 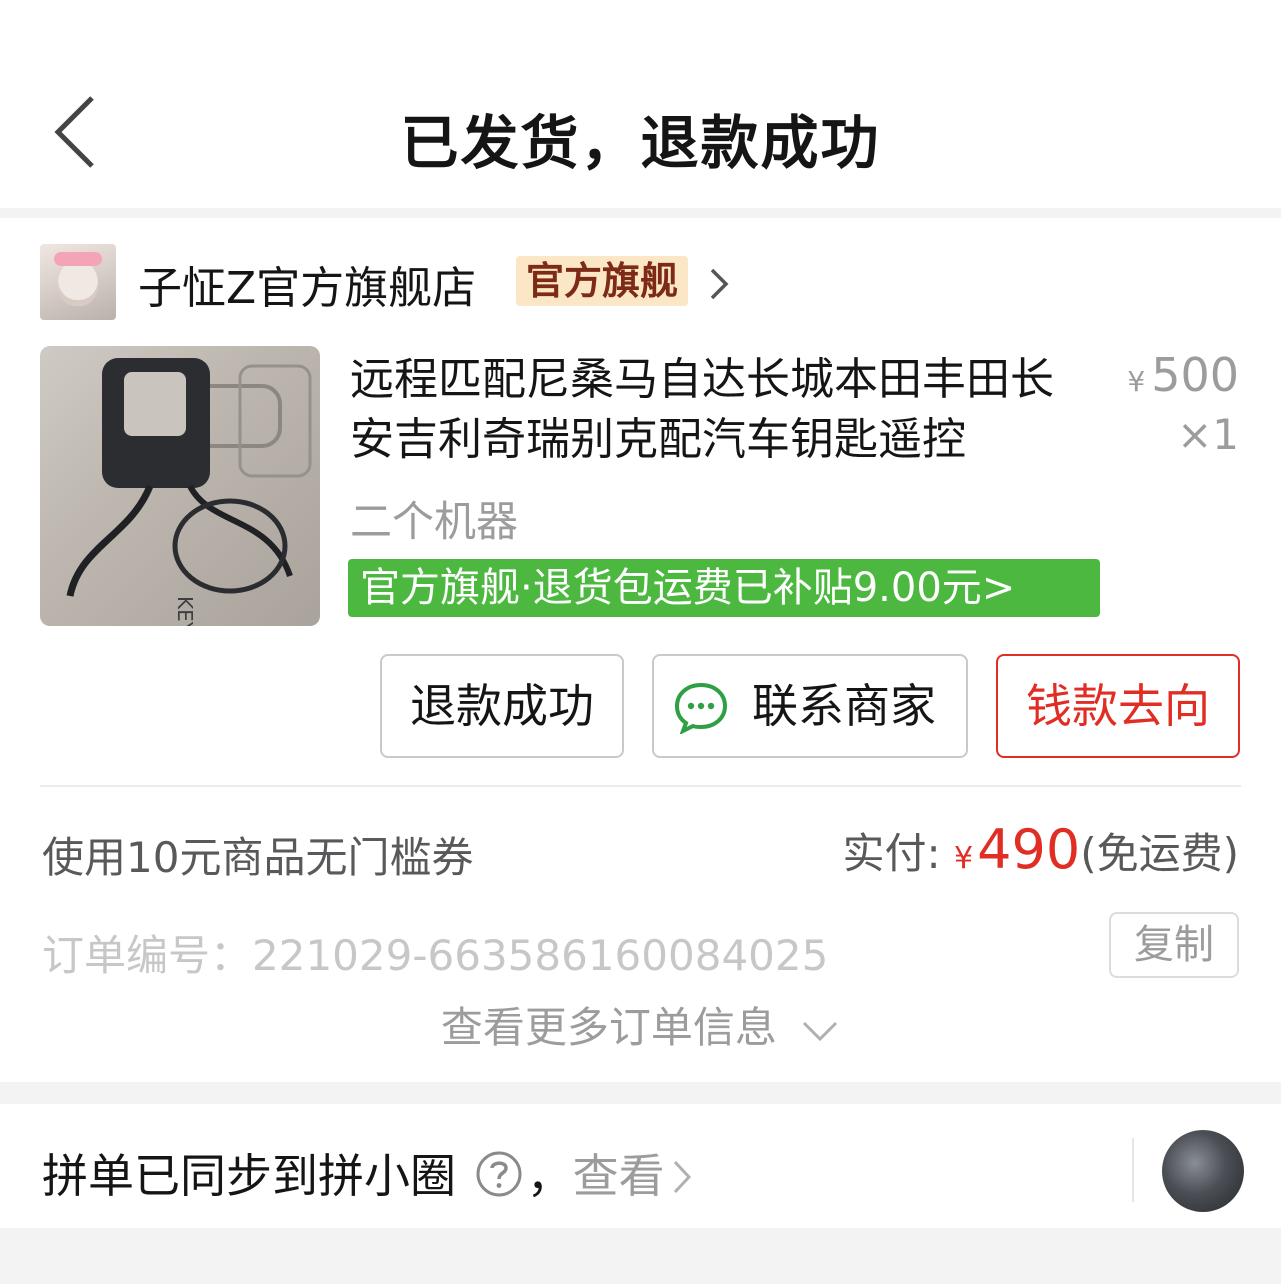 I want to click on chevron-right-icon: >, so click(x=998, y=588).